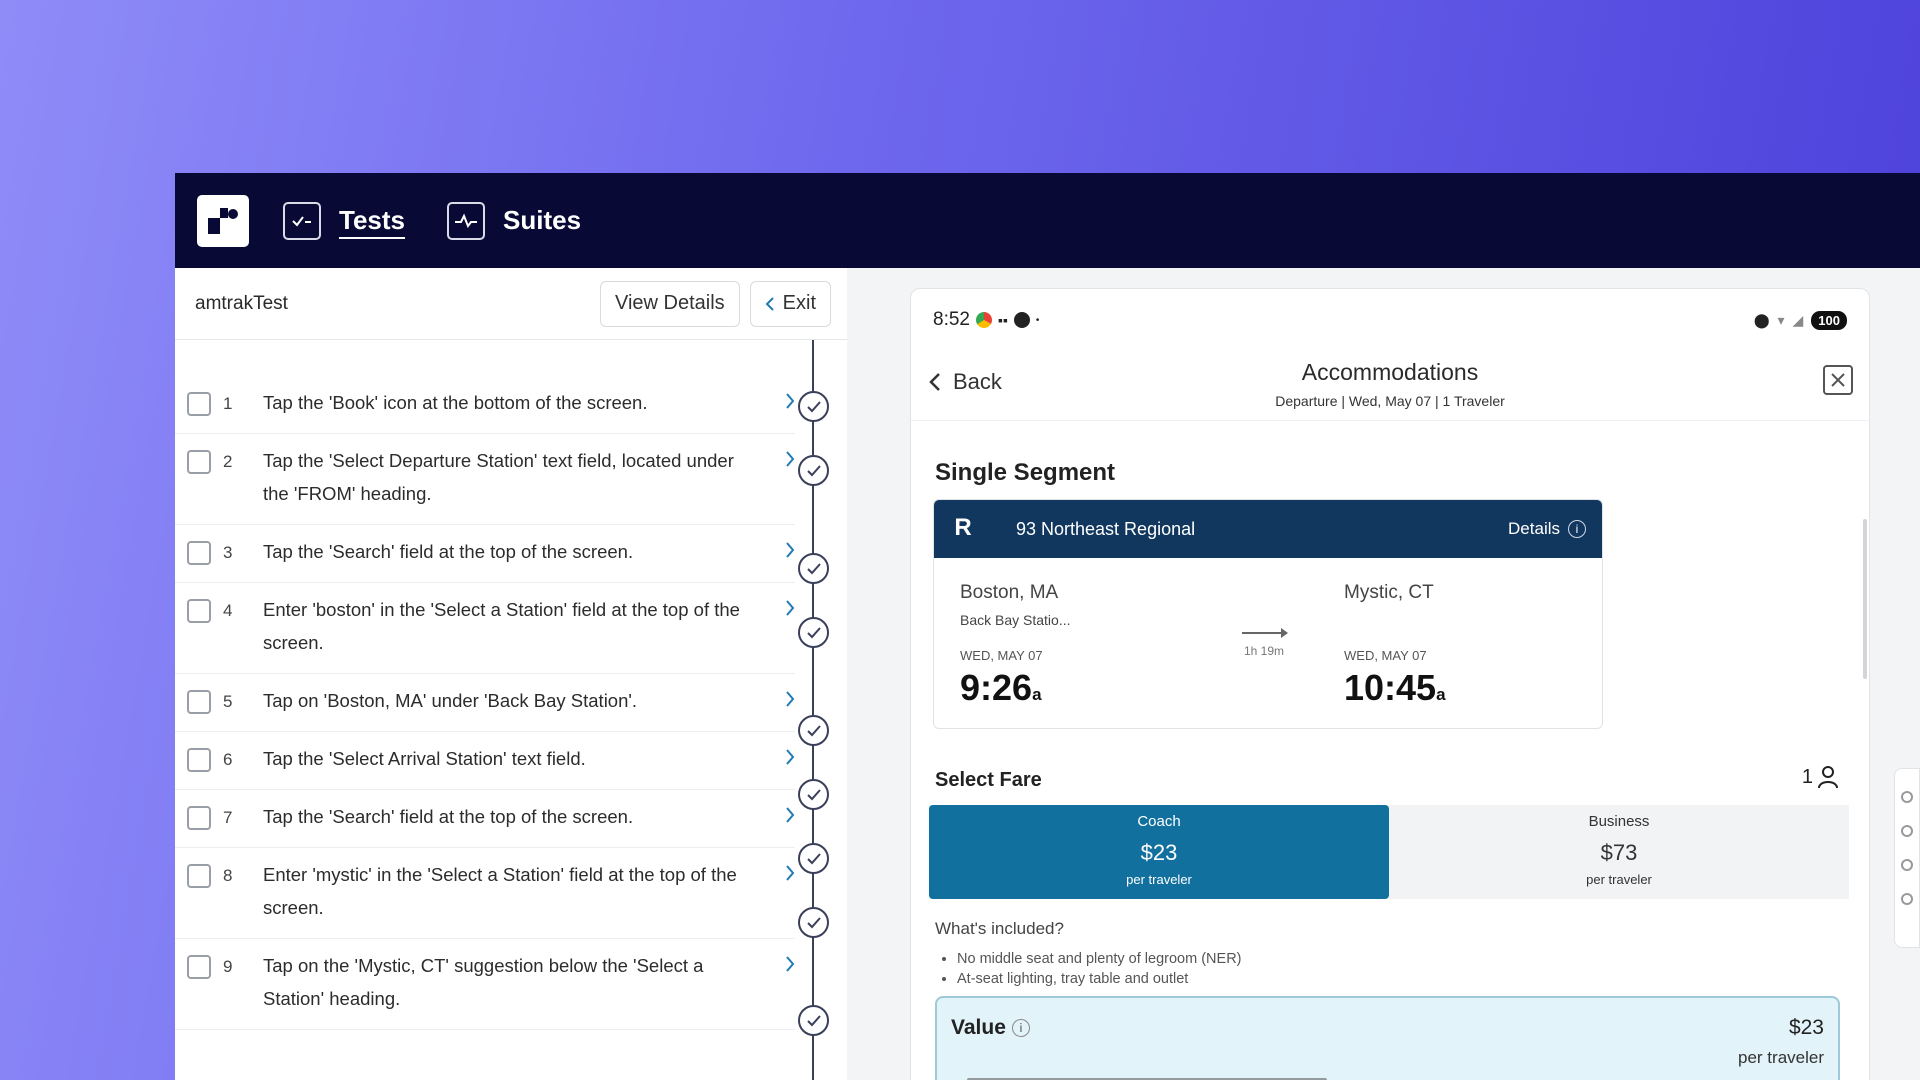  Describe the element at coordinates (1577, 529) in the screenshot. I see `info-icon: i` at that location.